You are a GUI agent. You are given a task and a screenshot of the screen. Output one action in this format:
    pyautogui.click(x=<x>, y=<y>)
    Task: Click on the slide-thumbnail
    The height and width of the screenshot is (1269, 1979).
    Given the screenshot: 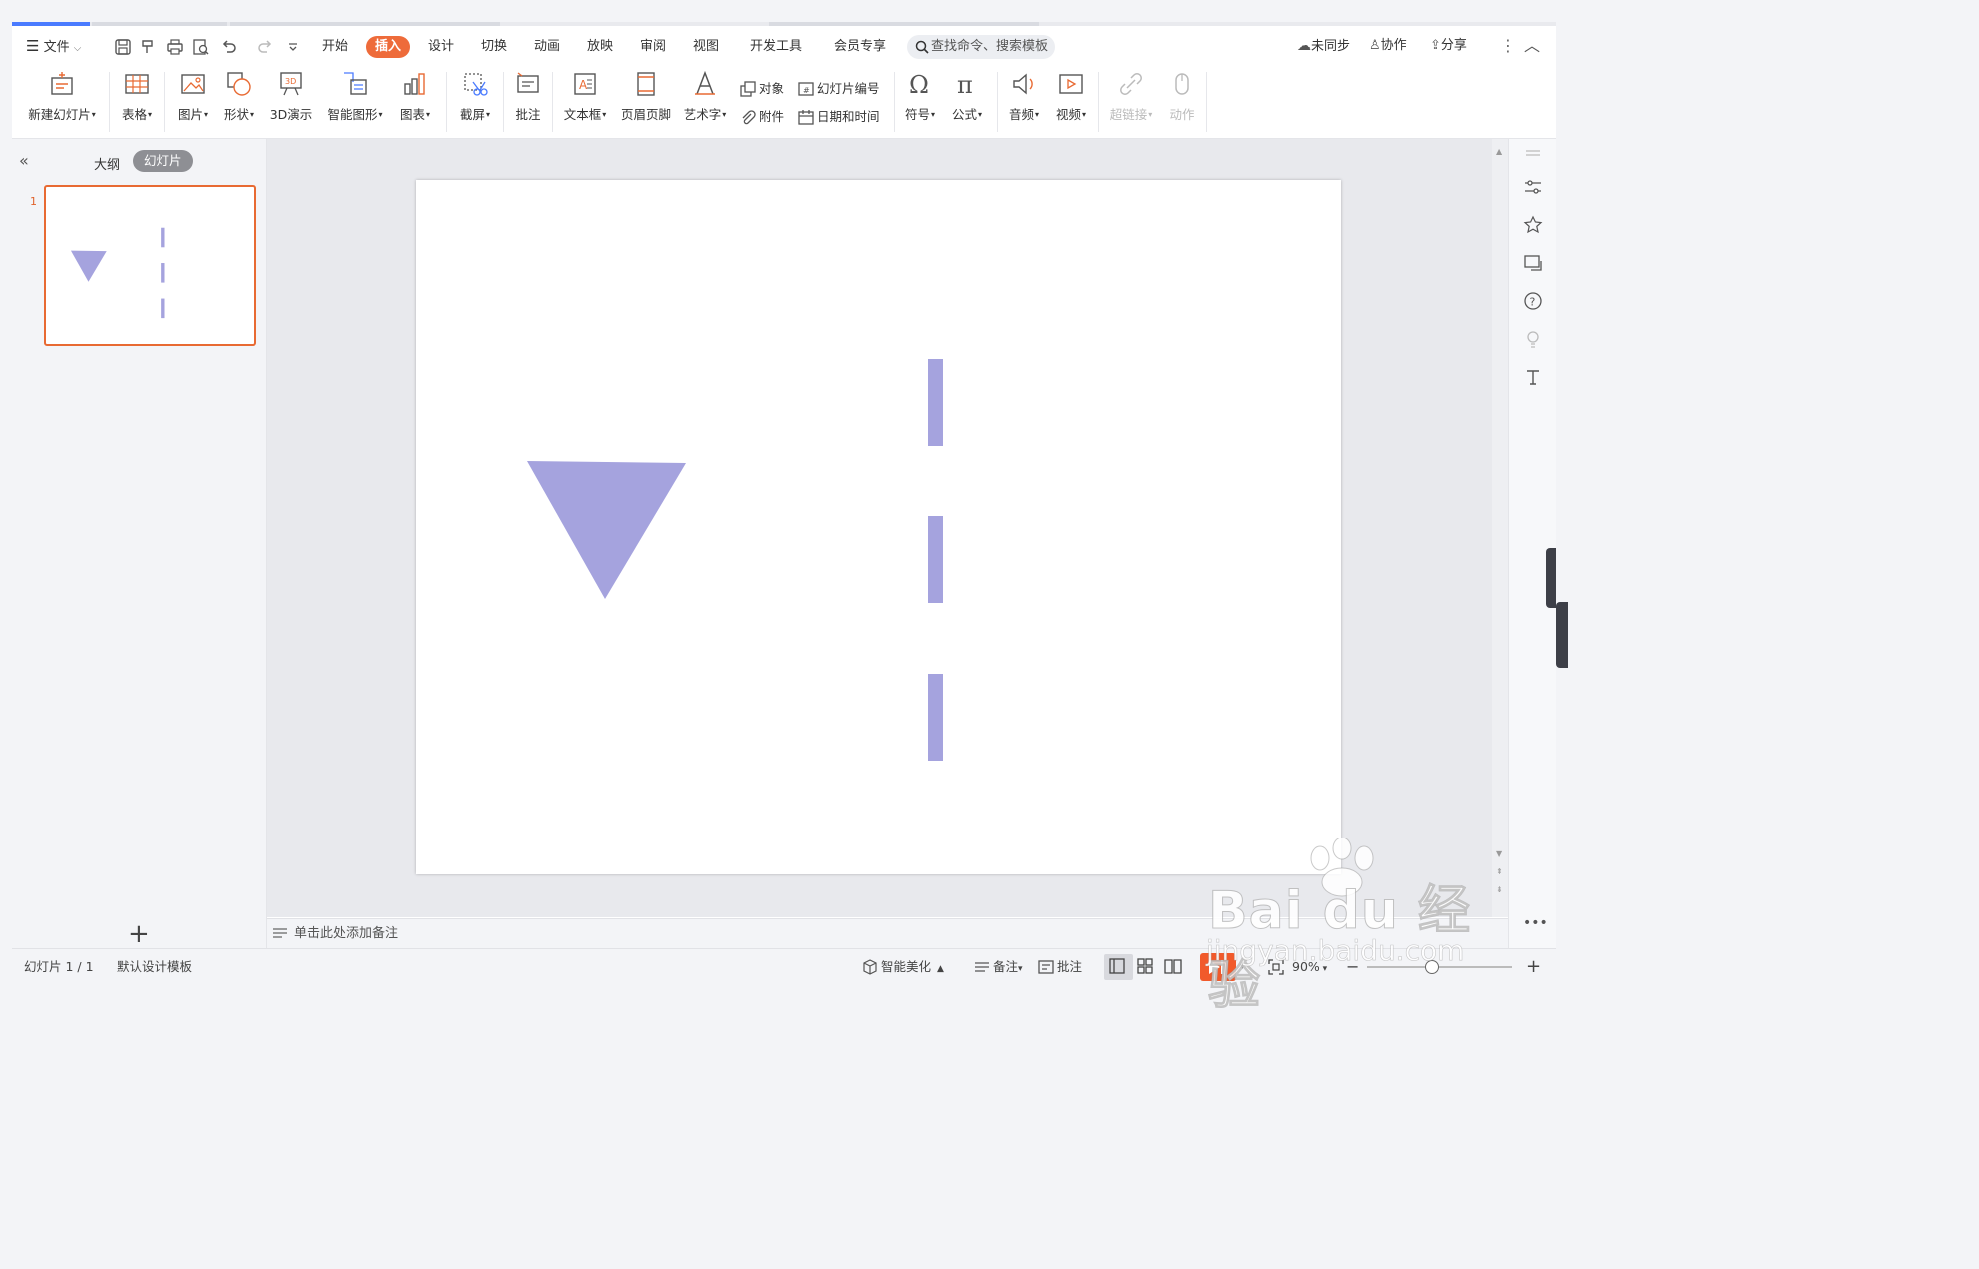 What is the action you would take?
    pyautogui.click(x=150, y=265)
    